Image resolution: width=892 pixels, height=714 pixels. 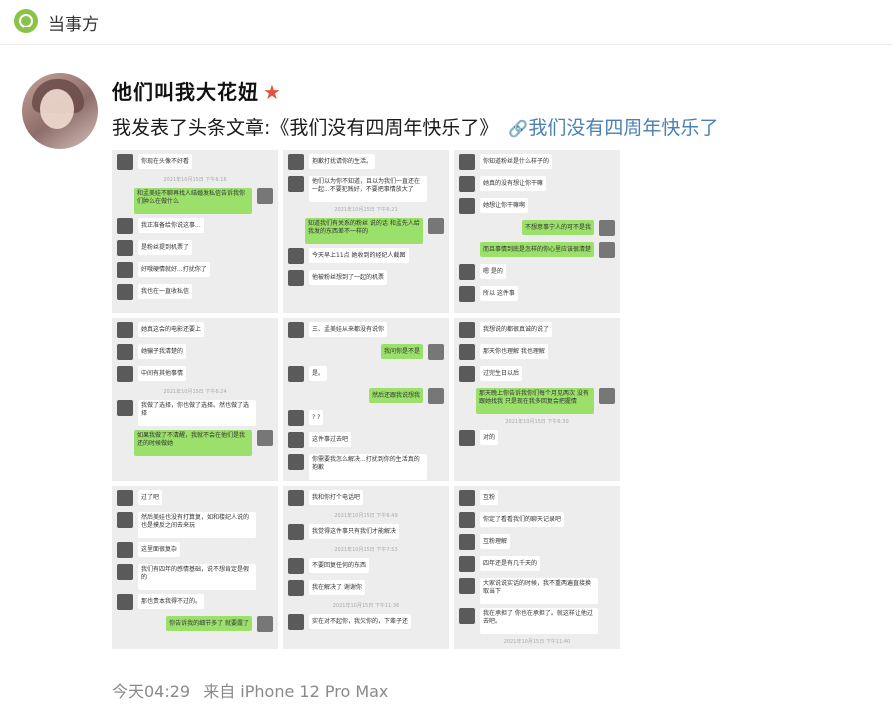 What do you see at coordinates (265, 438) in the screenshot?
I see `chat-screenshot-4-message-6-avatar` at bounding box center [265, 438].